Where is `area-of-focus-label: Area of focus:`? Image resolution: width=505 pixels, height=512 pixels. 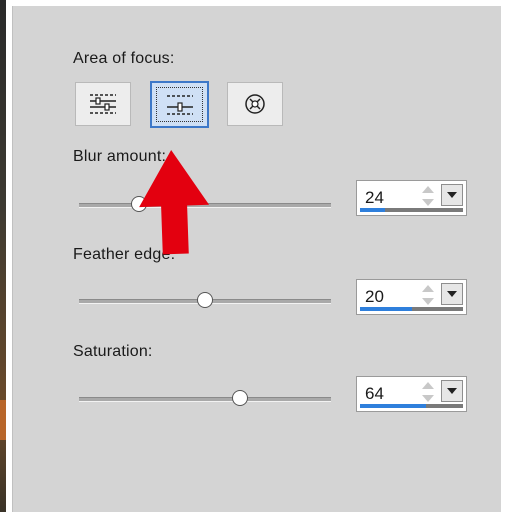
area-of-focus-label: Area of focus: is located at coordinates (124, 58).